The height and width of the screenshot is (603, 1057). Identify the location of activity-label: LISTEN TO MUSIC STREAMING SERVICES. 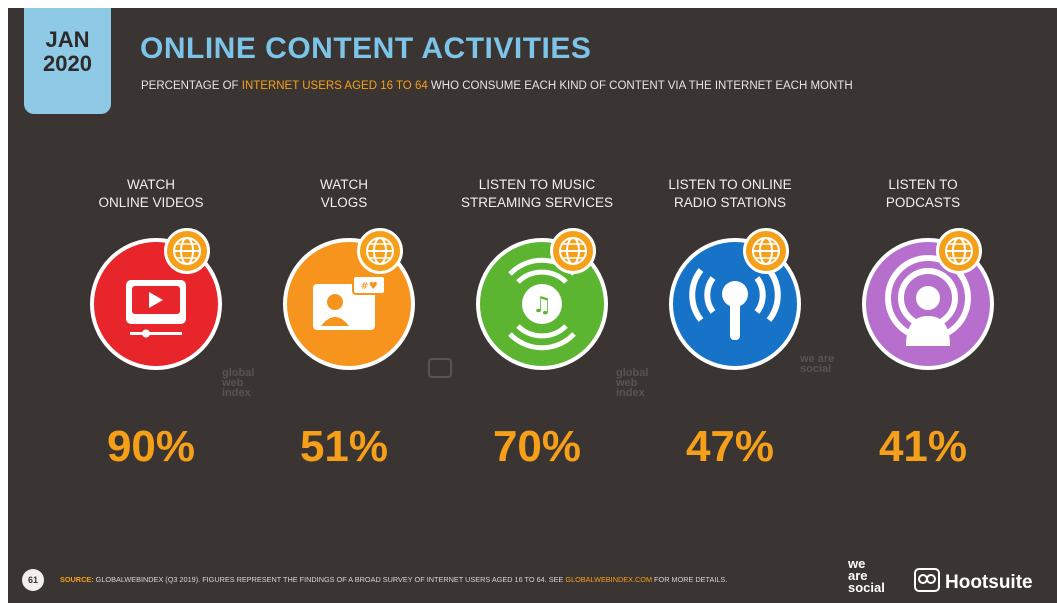
(537, 196).